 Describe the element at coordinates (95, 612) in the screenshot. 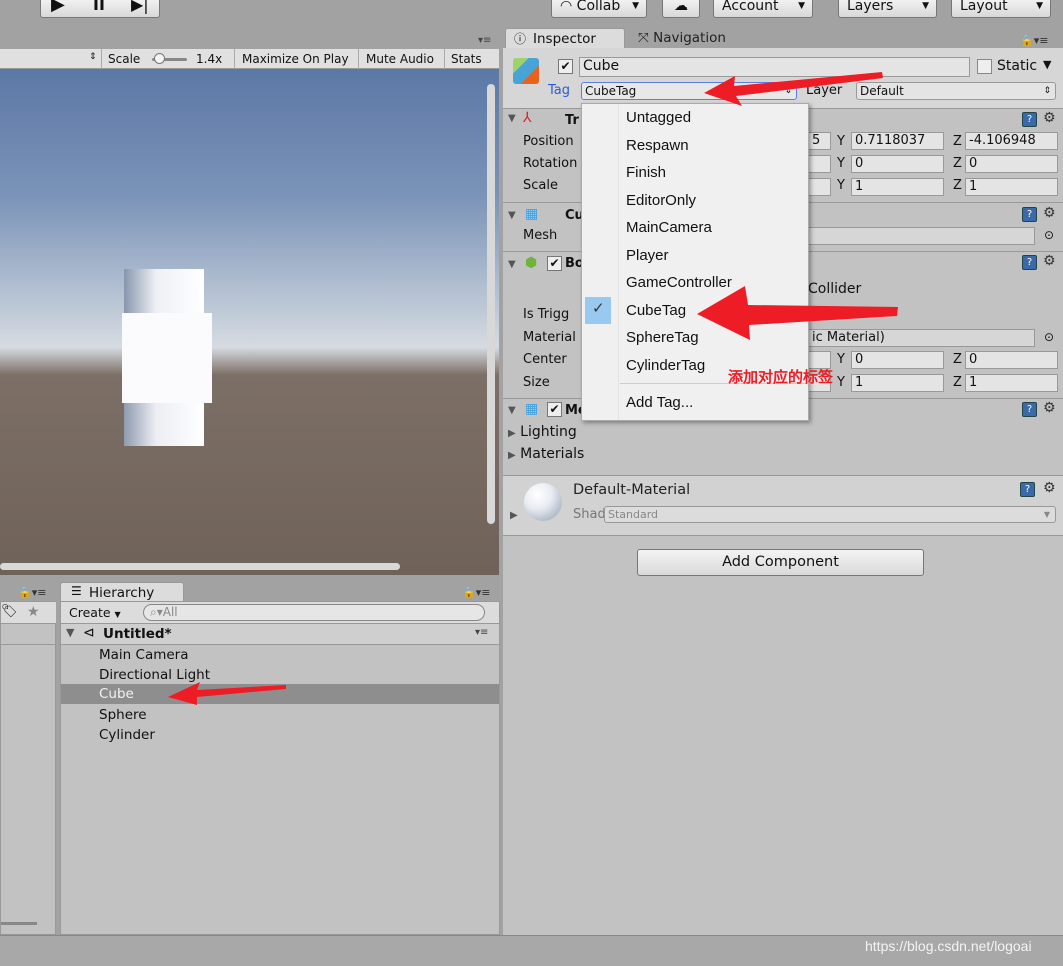

I see `create-dropdown: Create ▼` at that location.